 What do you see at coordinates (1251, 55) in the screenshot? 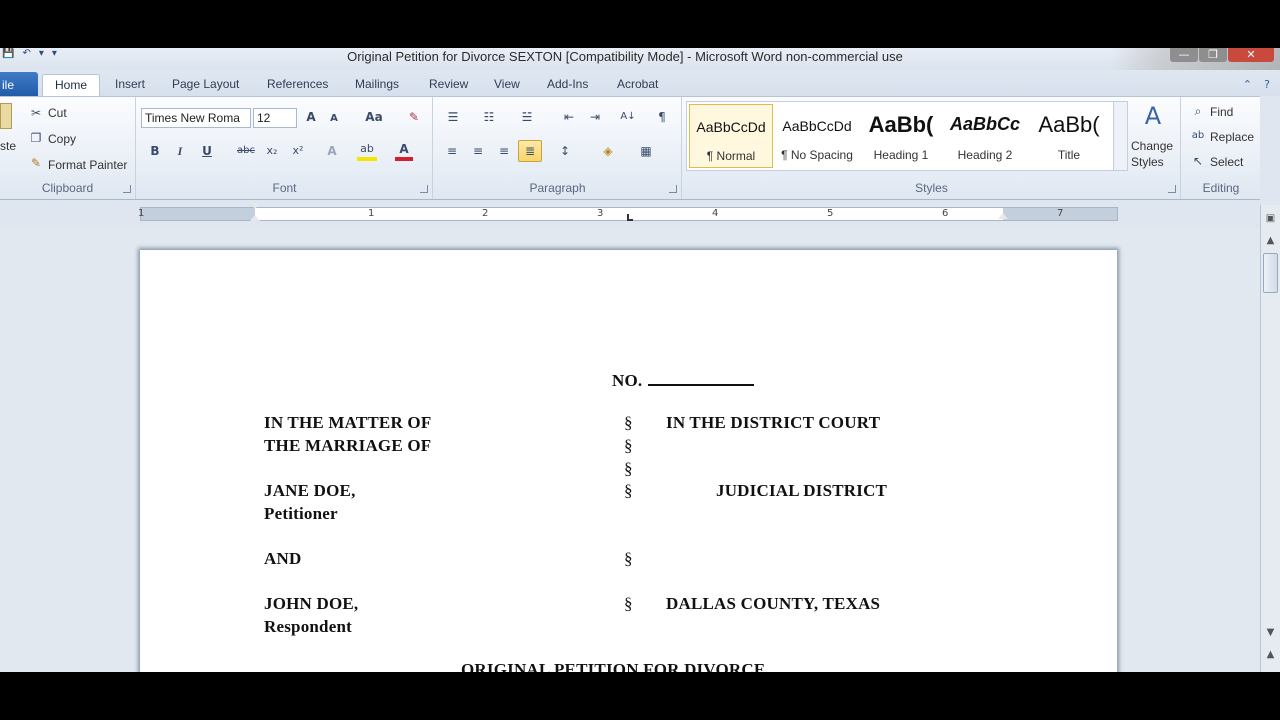
I see `close-button: ✕` at bounding box center [1251, 55].